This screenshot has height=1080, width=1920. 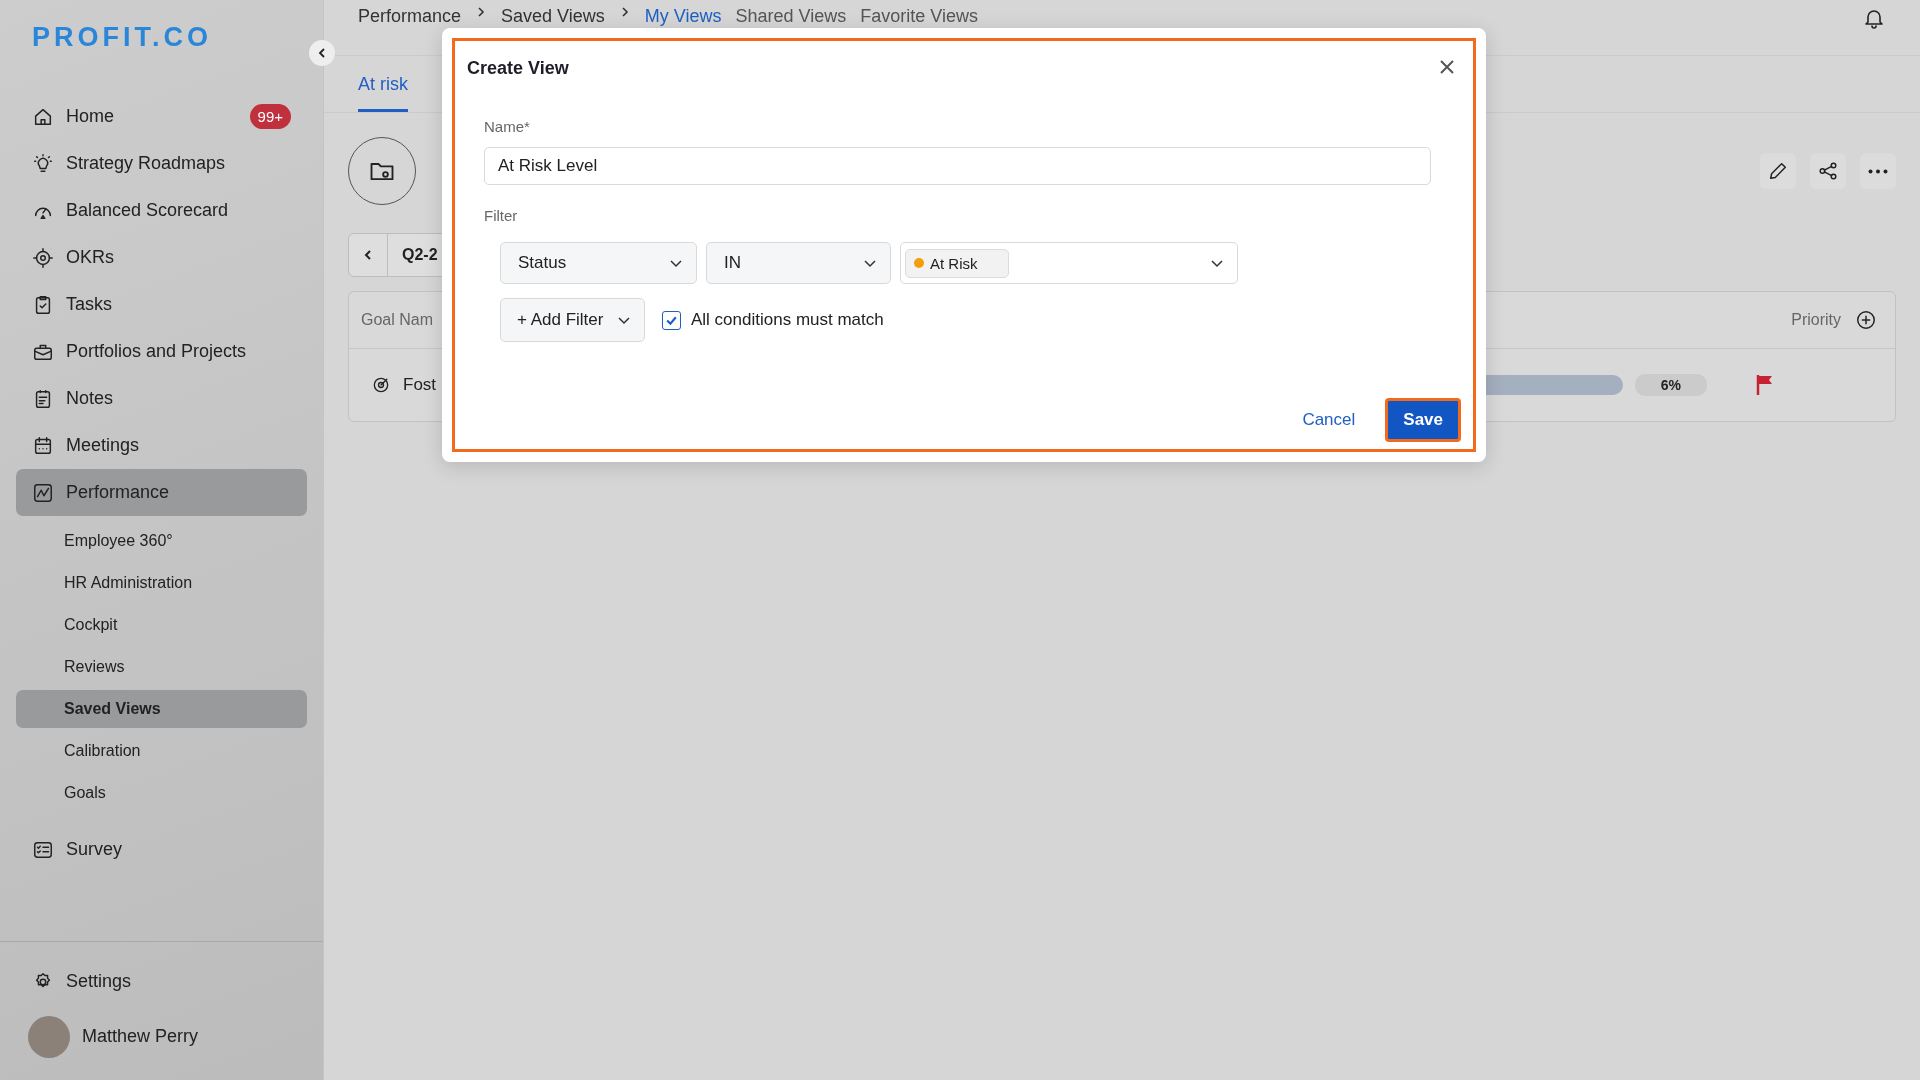 What do you see at coordinates (161, 445) in the screenshot?
I see `nav-item: Meetings` at bounding box center [161, 445].